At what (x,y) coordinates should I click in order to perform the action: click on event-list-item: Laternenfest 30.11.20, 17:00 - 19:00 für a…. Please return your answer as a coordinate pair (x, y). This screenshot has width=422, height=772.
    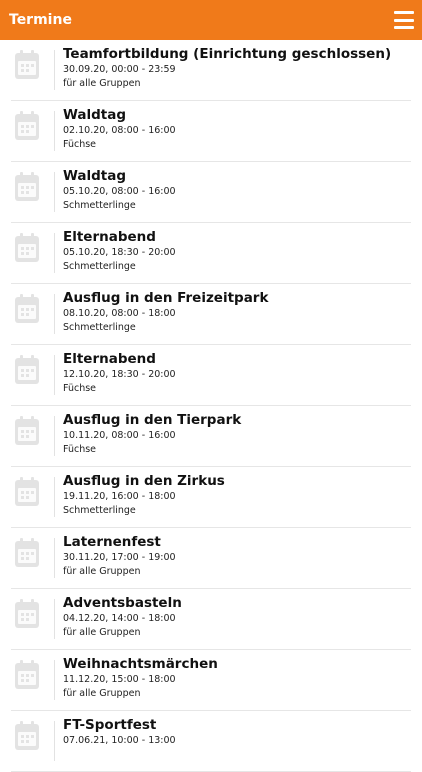
    Looking at the image, I should click on (211, 558).